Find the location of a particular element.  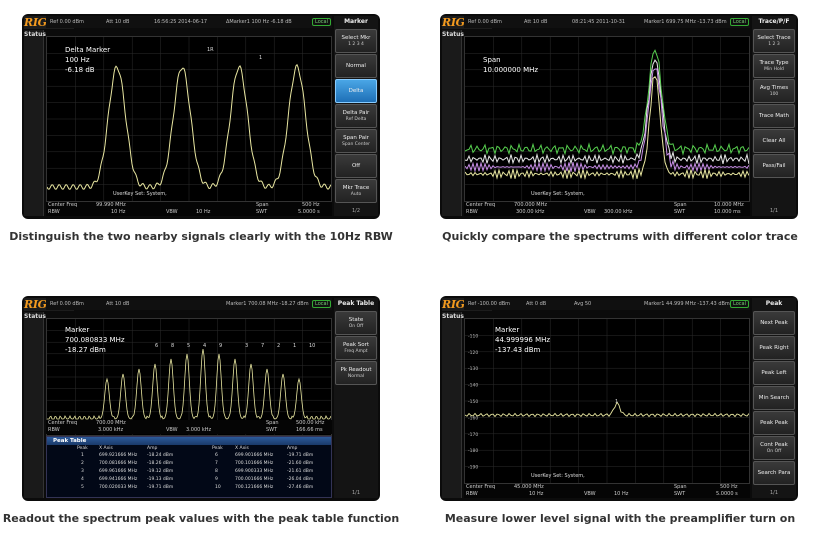

span-value: 500.00 kHz is located at coordinates (310, 423).